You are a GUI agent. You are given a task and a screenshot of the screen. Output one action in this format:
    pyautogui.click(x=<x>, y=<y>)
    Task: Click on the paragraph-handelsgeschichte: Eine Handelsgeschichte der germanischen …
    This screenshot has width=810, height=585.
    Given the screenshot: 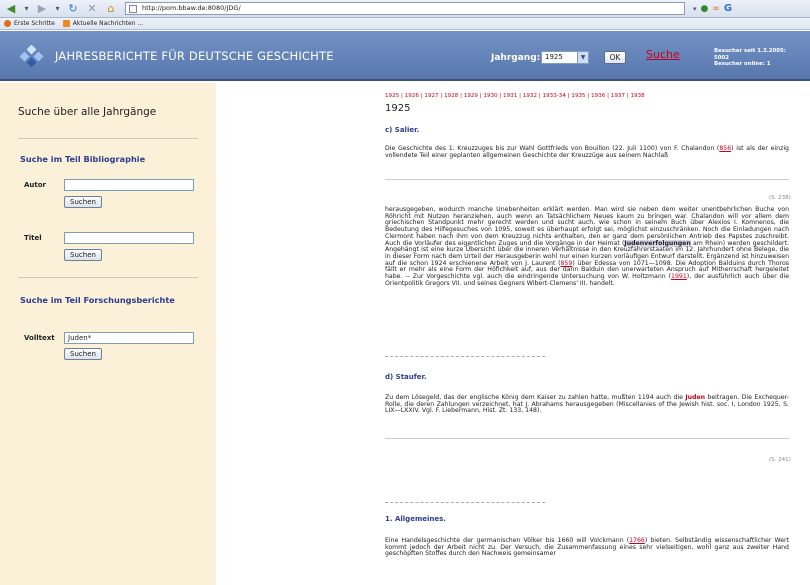 What is the action you would take?
    pyautogui.click(x=587, y=547)
    